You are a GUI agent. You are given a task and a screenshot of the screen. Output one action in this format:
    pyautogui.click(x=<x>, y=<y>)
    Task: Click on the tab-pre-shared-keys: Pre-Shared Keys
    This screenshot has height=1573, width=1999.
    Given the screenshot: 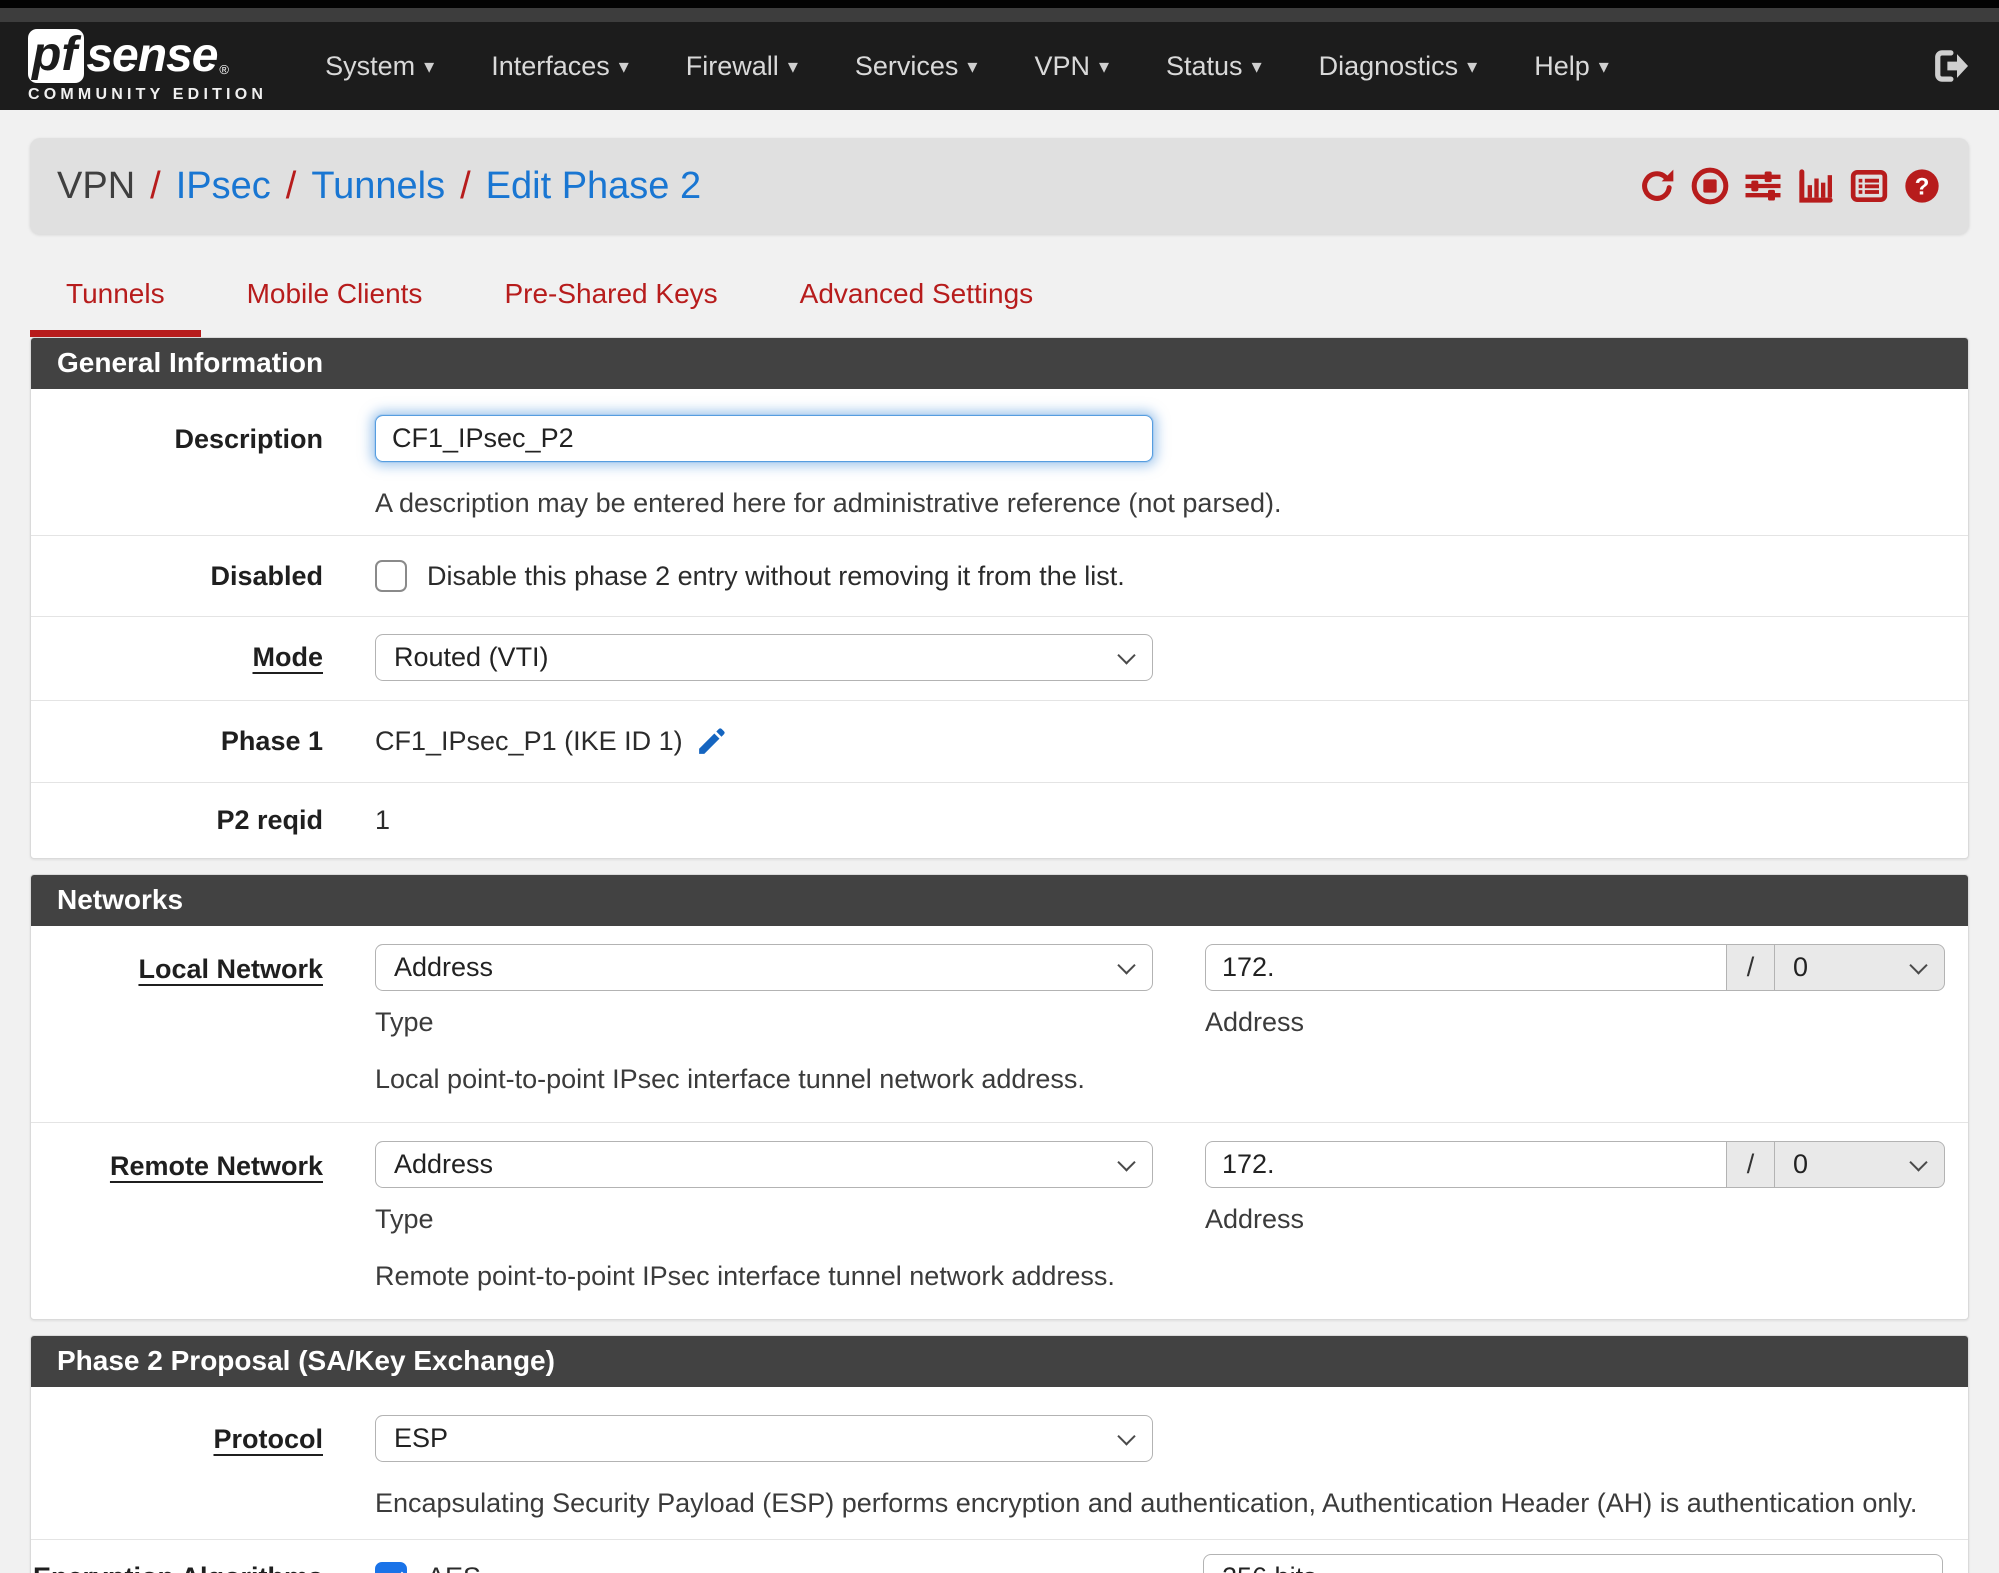 What is the action you would take?
    pyautogui.click(x=610, y=302)
    